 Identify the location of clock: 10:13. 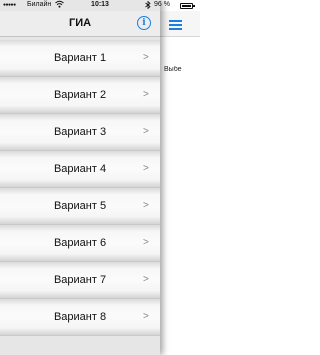
(100, 4).